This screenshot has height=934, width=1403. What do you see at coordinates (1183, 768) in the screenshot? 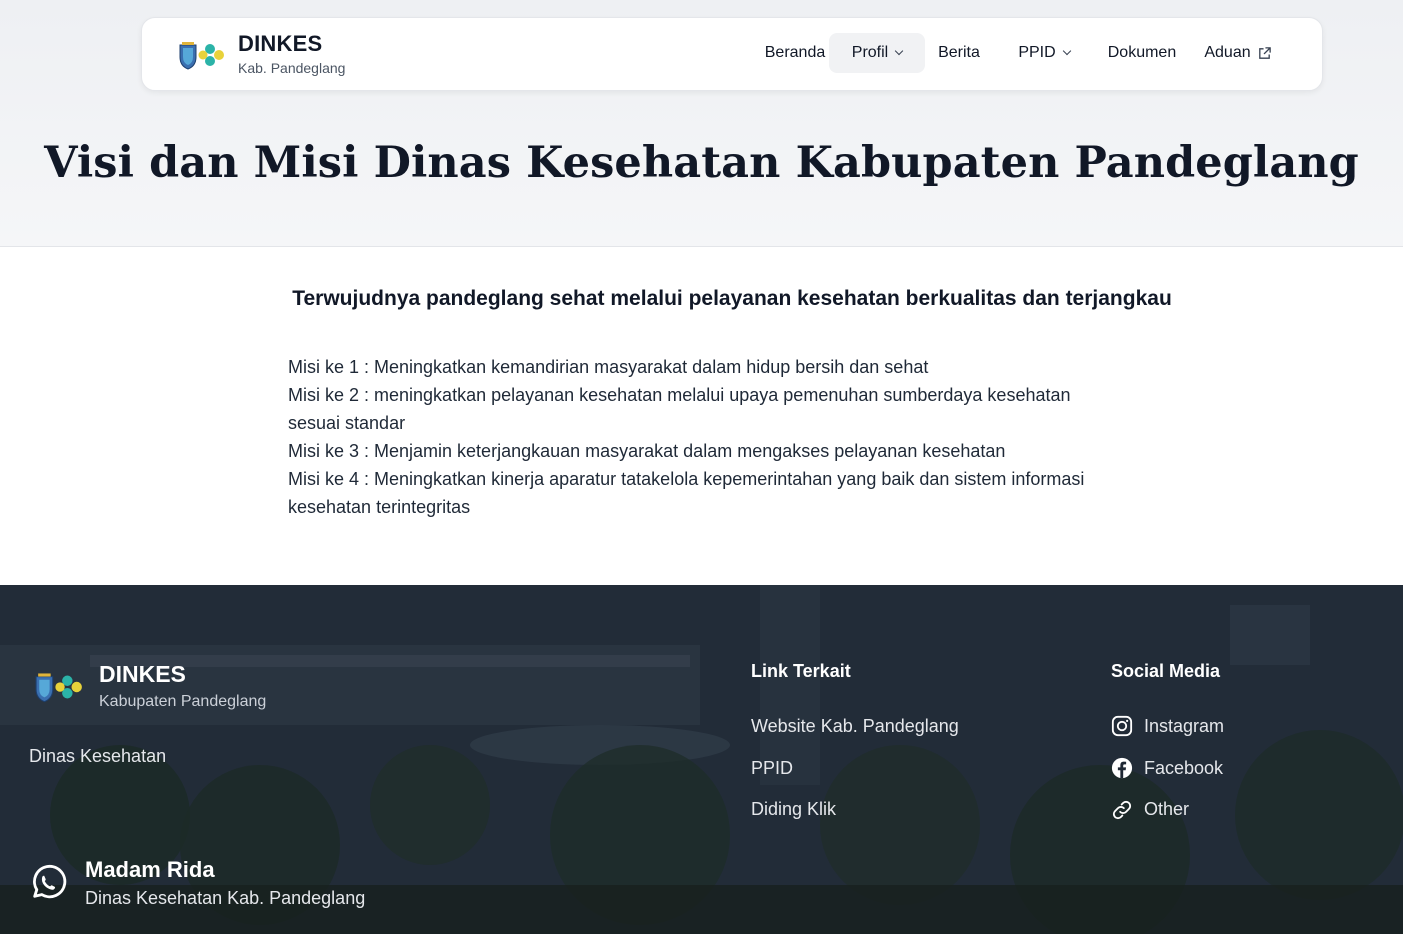
I see `social-facebook: Facebook` at bounding box center [1183, 768].